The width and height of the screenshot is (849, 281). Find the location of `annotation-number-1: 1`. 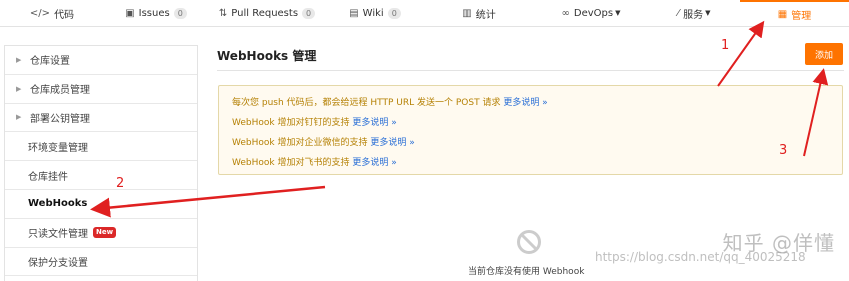

annotation-number-1: 1 is located at coordinates (725, 45).